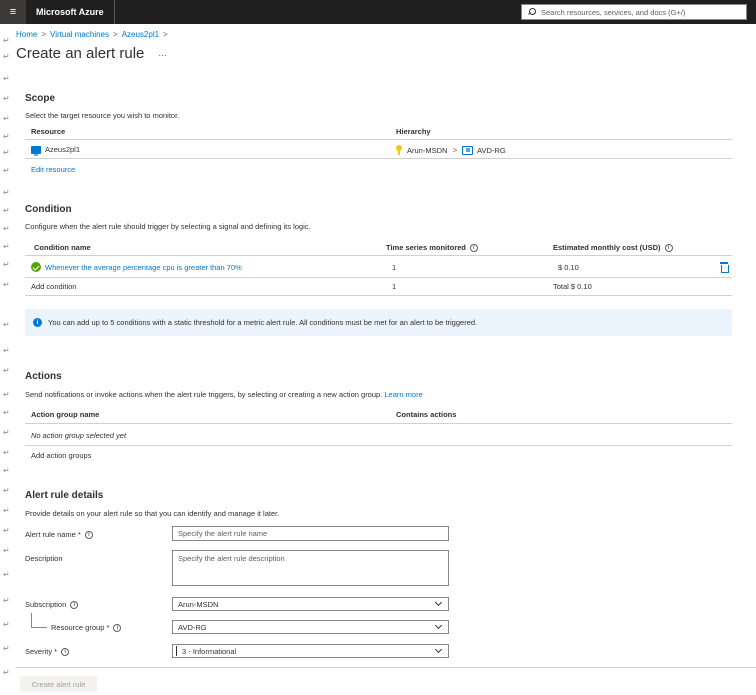  What do you see at coordinates (399, 150) in the screenshot?
I see `subscription-key-icon` at bounding box center [399, 150].